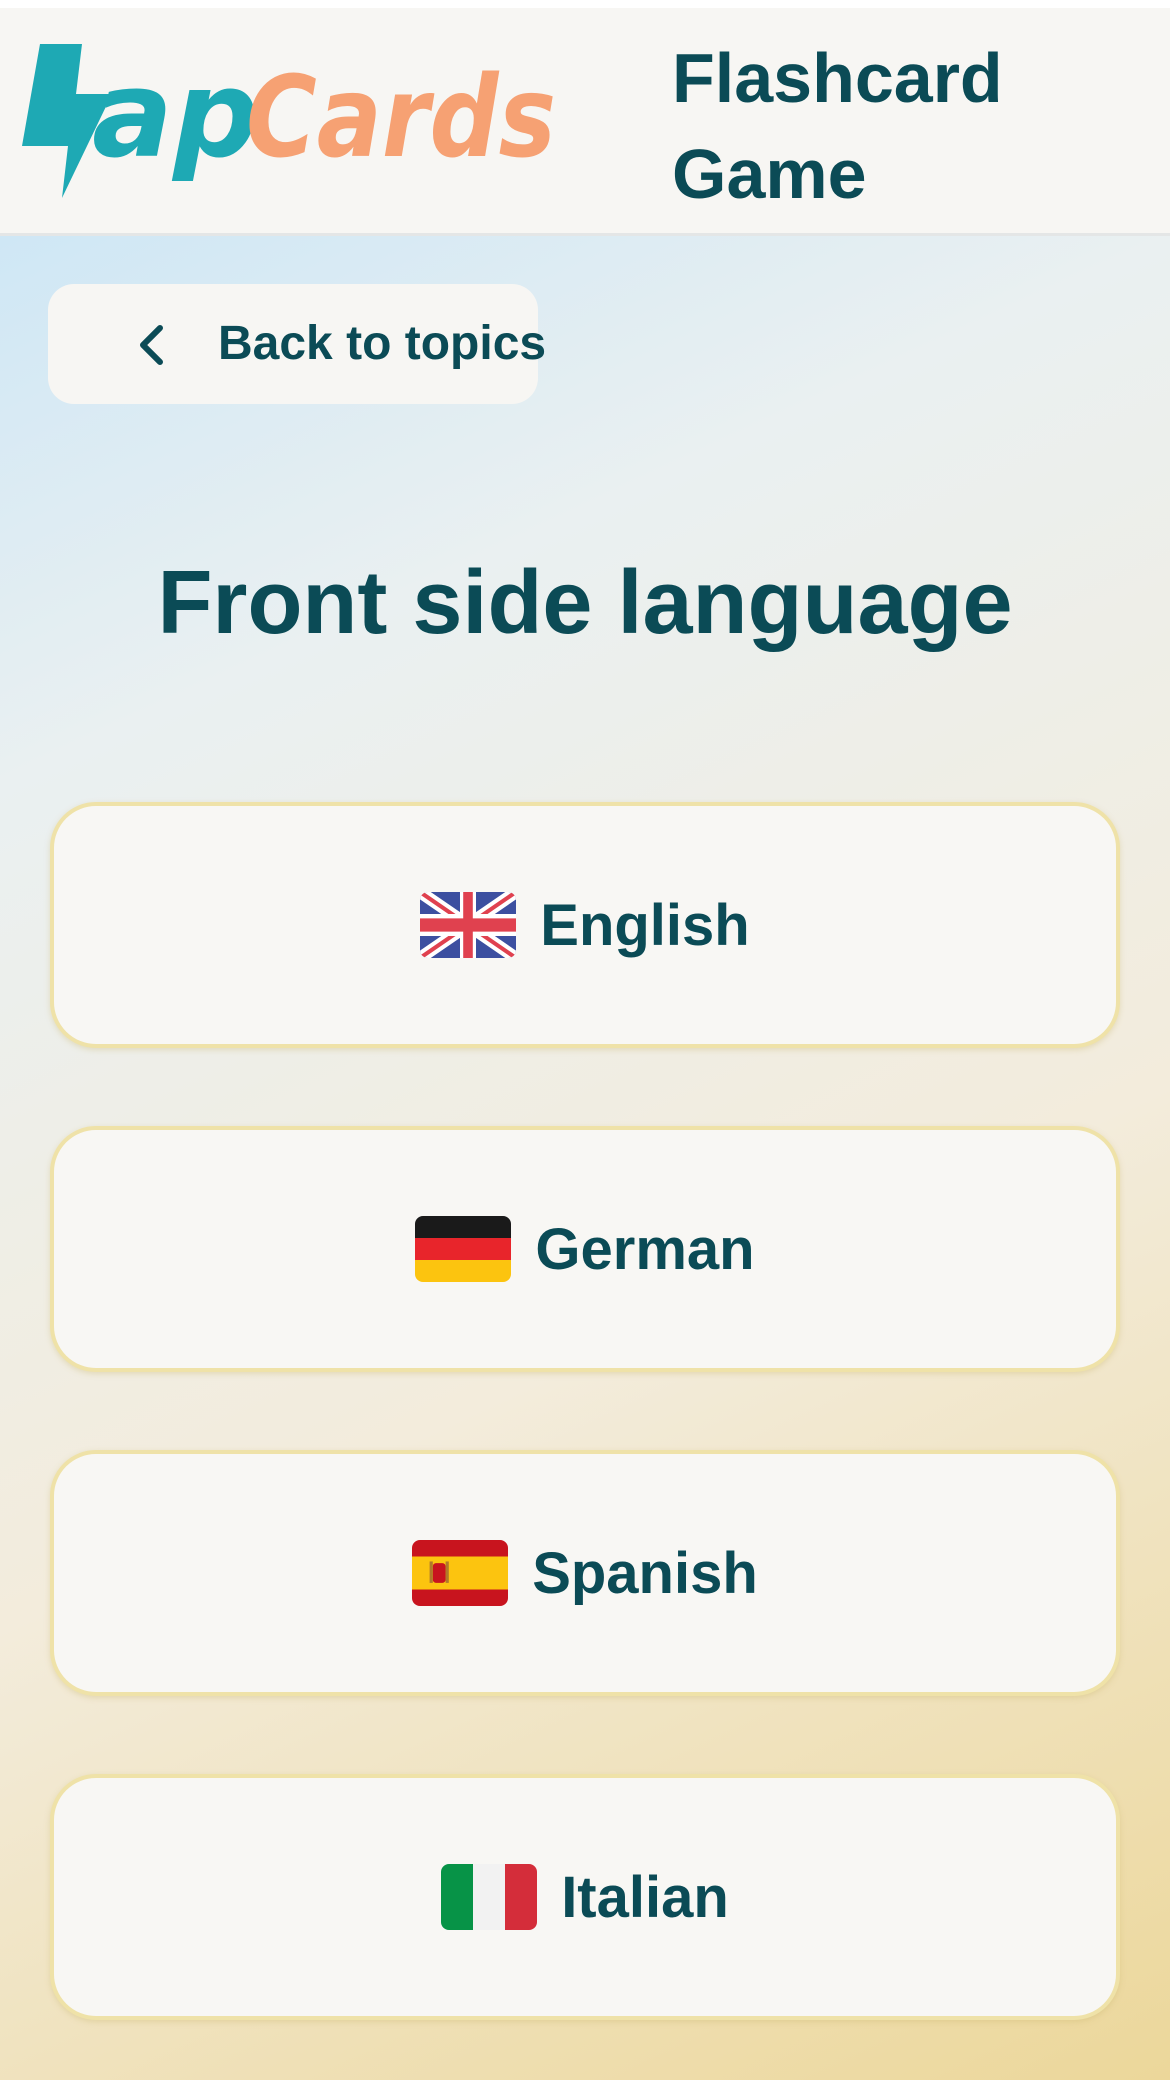 The width and height of the screenshot is (1170, 2080). What do you see at coordinates (489, 1897) in the screenshot?
I see `italy-flag-icon` at bounding box center [489, 1897].